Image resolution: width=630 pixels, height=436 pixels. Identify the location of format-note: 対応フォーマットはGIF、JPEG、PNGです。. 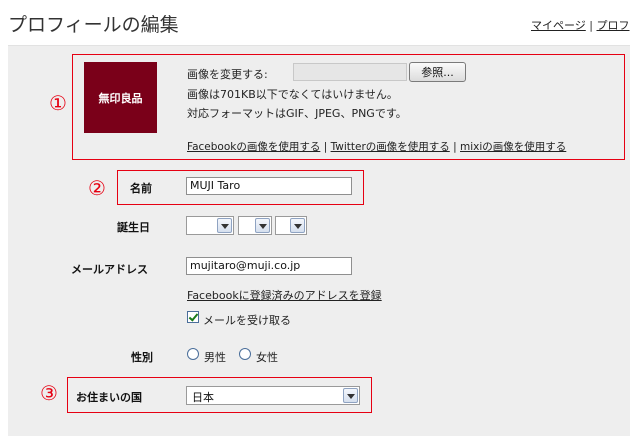
(297, 113).